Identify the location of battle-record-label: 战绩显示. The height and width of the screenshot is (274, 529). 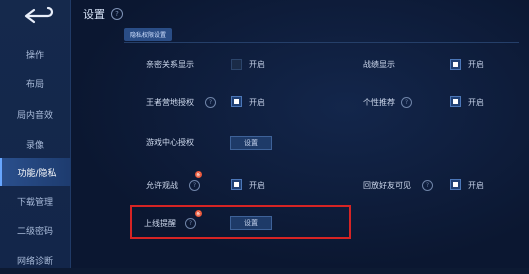
(379, 64).